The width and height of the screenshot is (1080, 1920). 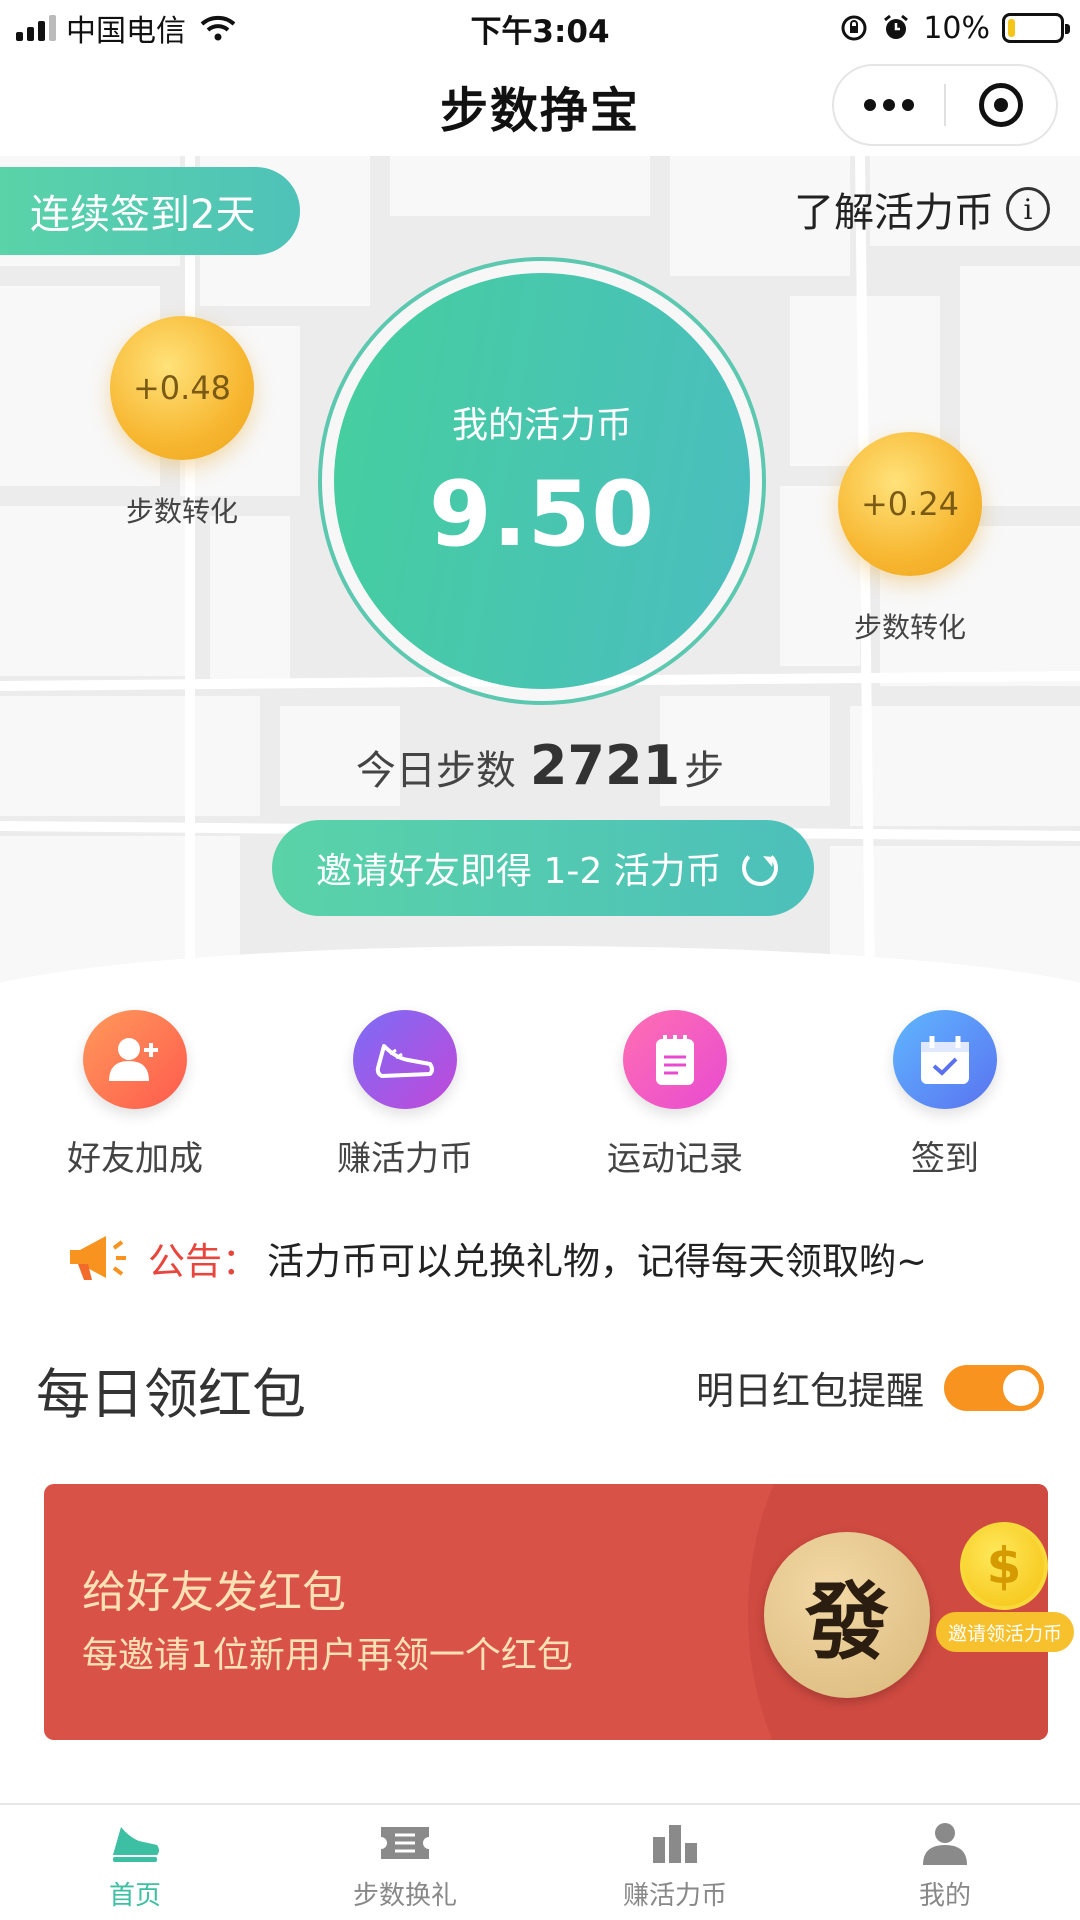 What do you see at coordinates (150, 211) in the screenshot?
I see `signin-badge: 连续签到2天` at bounding box center [150, 211].